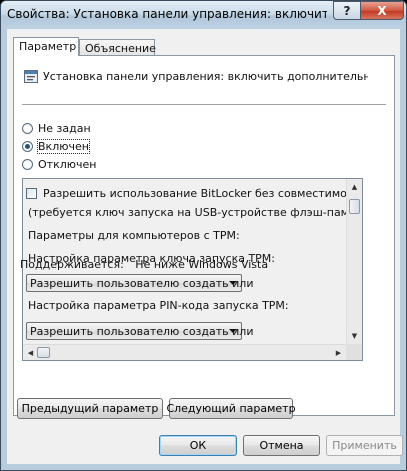  Describe the element at coordinates (43, 352) in the screenshot. I see `horizontal-scroll-thumb` at that location.